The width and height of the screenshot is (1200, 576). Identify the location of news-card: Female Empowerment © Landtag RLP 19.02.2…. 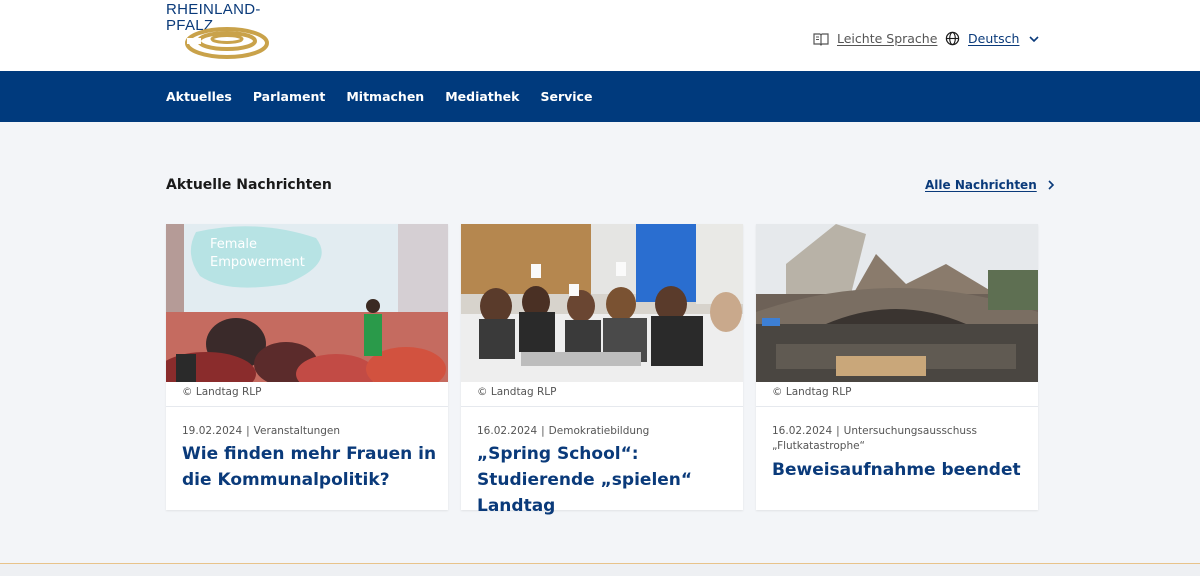
(307, 367).